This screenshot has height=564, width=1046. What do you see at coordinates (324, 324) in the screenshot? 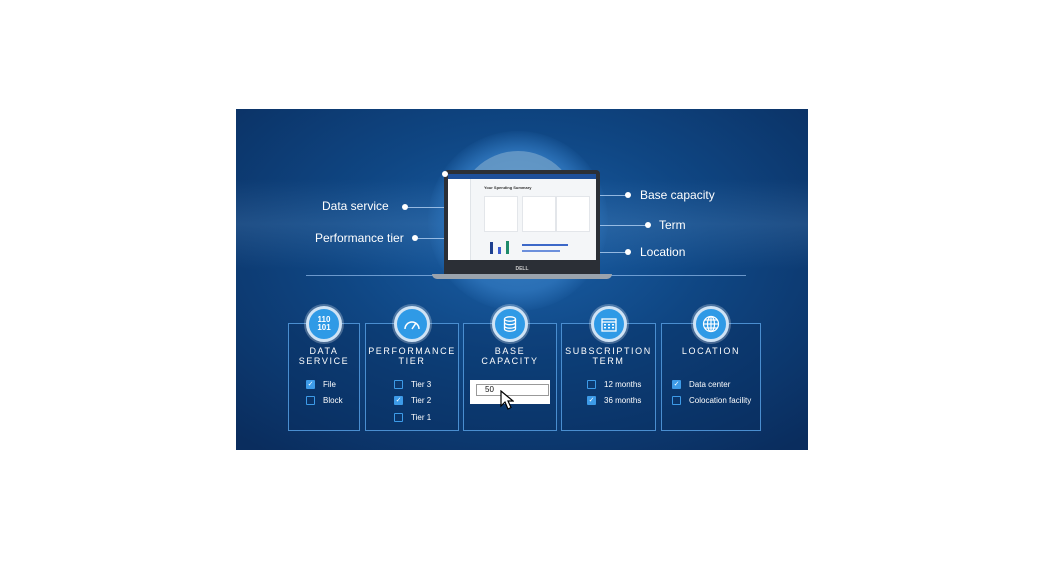
I see `binary-icon: 110 101` at bounding box center [324, 324].